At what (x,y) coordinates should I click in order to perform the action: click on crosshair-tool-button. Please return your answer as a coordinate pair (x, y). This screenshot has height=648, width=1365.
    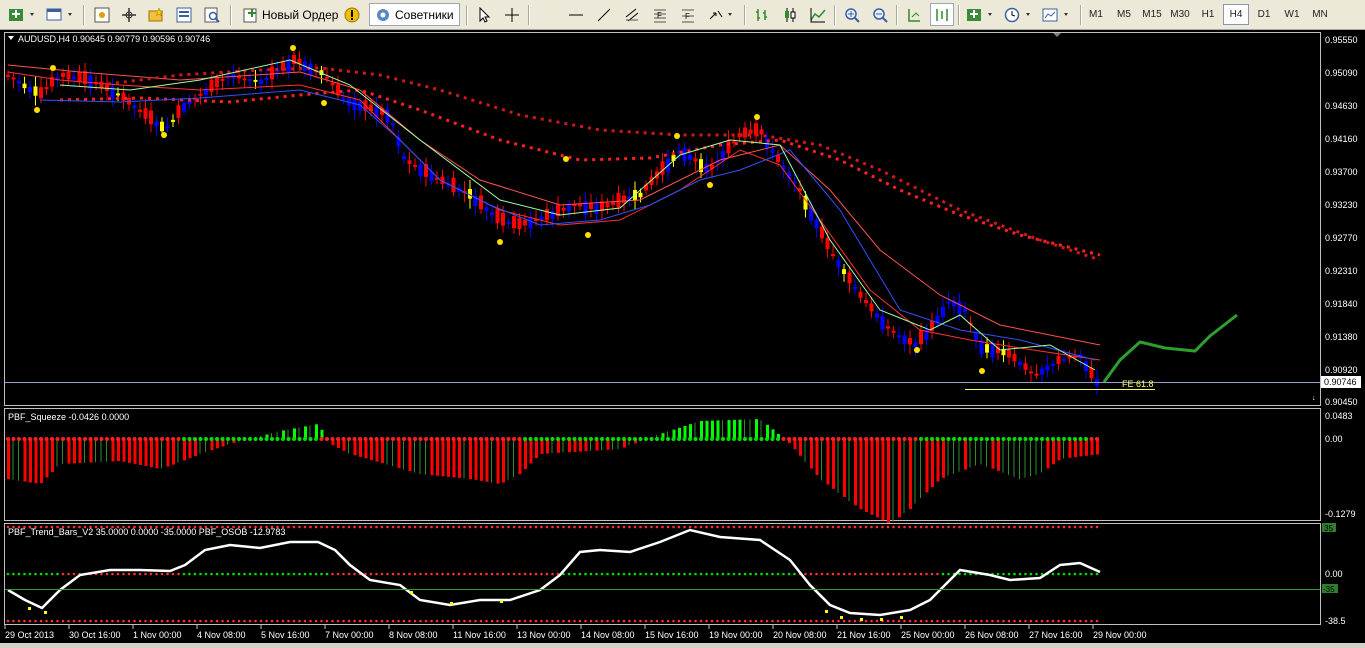
    Looking at the image, I should click on (512, 14).